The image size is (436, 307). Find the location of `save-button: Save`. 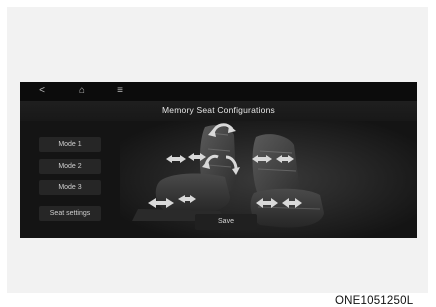

save-button: Save is located at coordinates (226, 222).